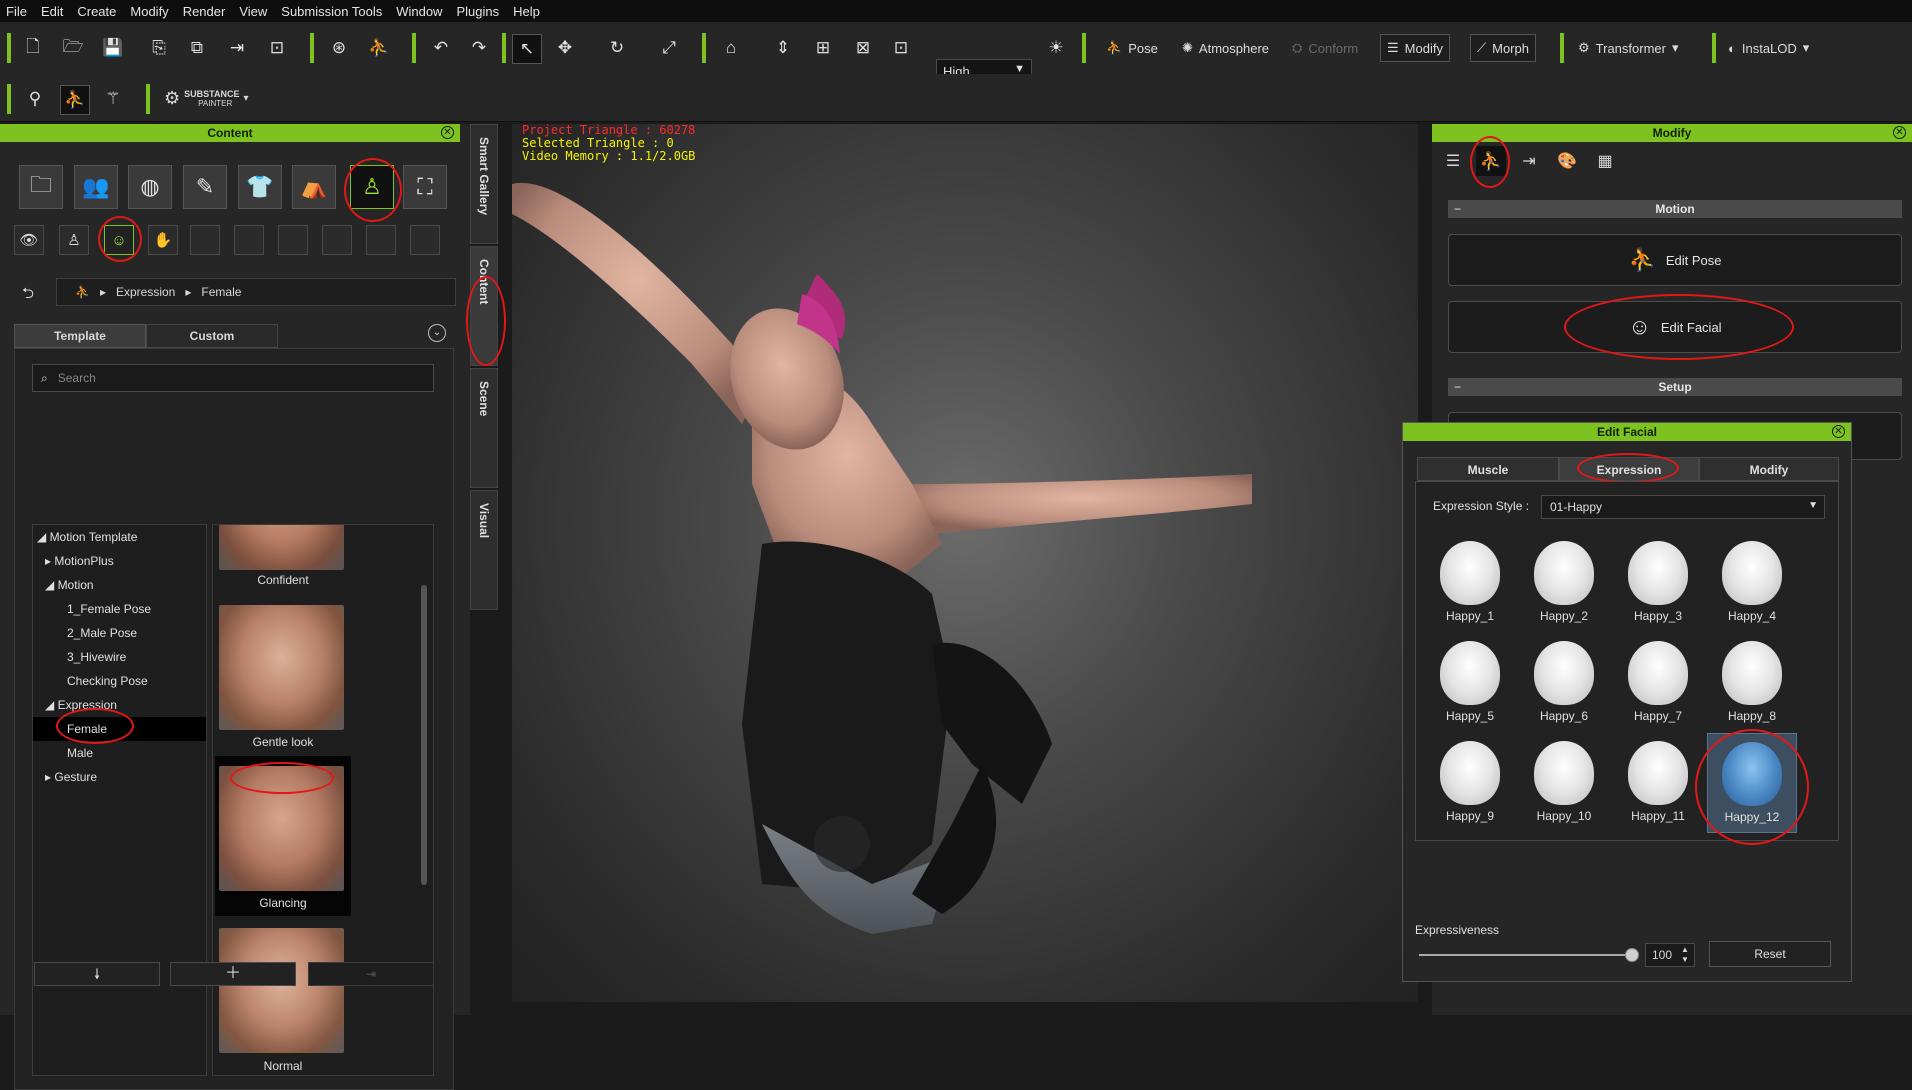  Describe the element at coordinates (1325, 48) in the screenshot. I see `conform-button: ⛭ Conform` at that location.